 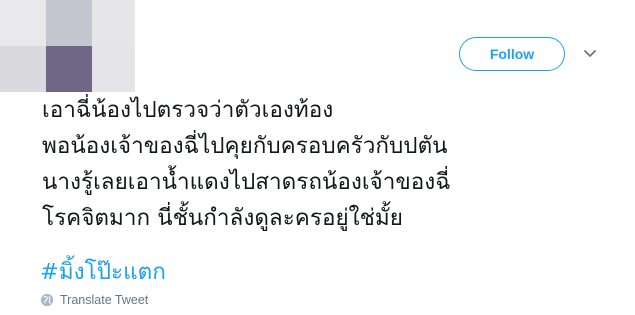 I want to click on follow-button: Follow, so click(x=512, y=54).